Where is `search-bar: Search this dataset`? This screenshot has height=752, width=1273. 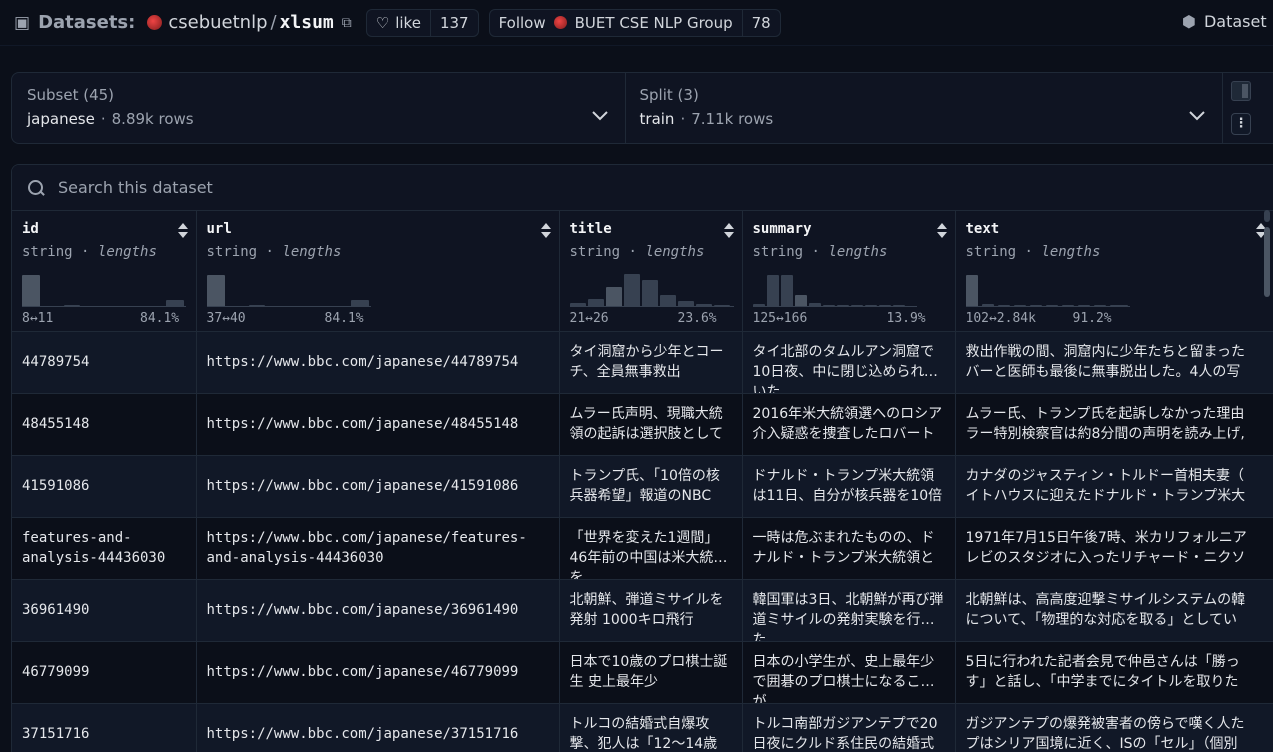 search-bar: Search this dataset is located at coordinates (642, 188).